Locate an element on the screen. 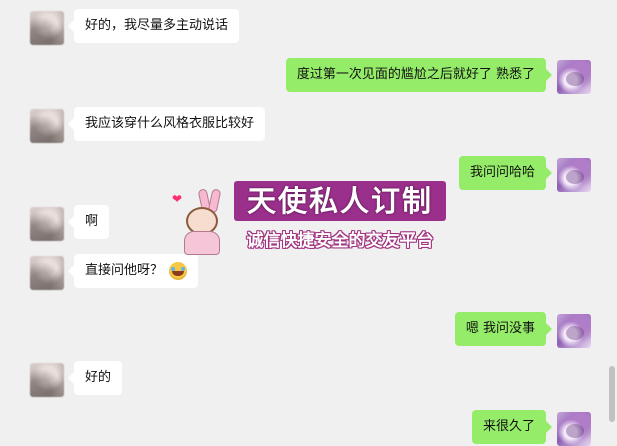 The width and height of the screenshot is (617, 446). message-bubble-outgoing: 嗯 我问没事 is located at coordinates (503, 329).